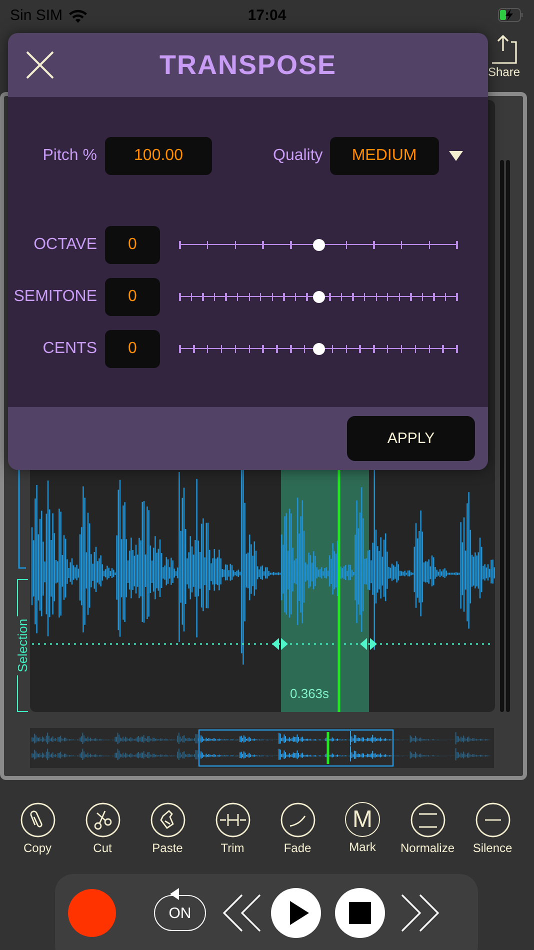 The image size is (534, 950). What do you see at coordinates (175, 894) in the screenshot?
I see `loop-arrow-icon` at bounding box center [175, 894].